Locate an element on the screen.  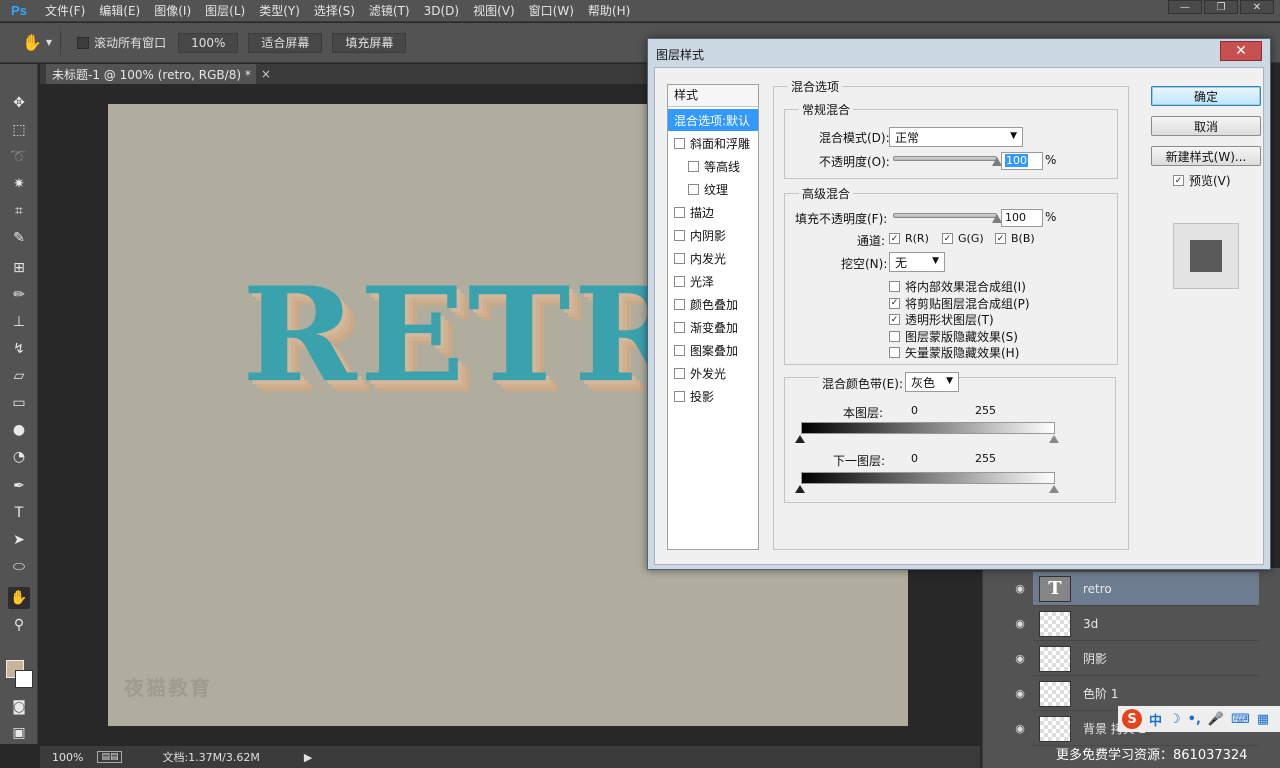
opacity-input: 100 is located at coordinates (1022, 161).